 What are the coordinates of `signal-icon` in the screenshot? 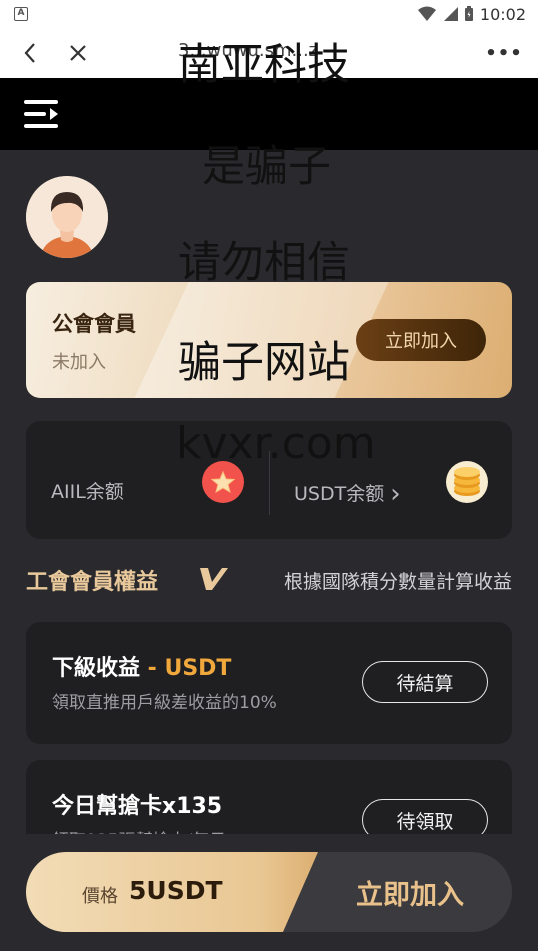 It's located at (450, 14).